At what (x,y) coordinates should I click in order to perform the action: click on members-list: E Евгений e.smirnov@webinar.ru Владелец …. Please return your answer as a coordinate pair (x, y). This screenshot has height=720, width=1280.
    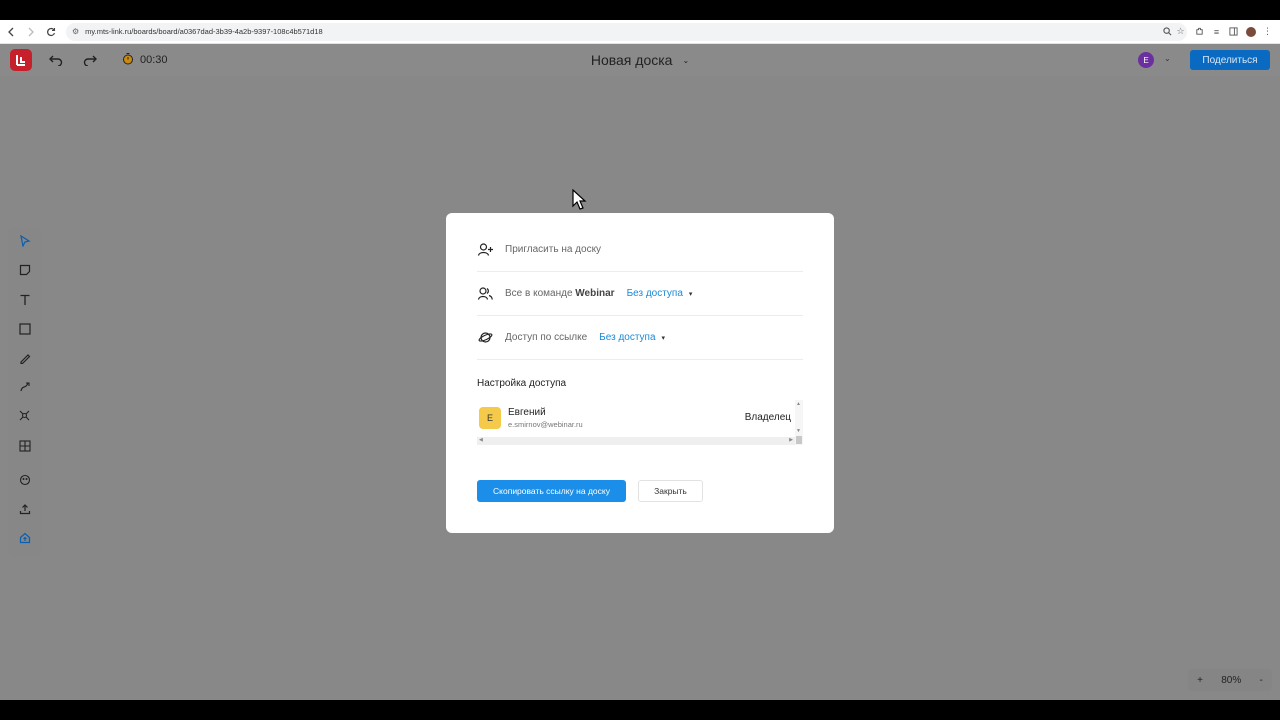
    Looking at the image, I should click on (640, 422).